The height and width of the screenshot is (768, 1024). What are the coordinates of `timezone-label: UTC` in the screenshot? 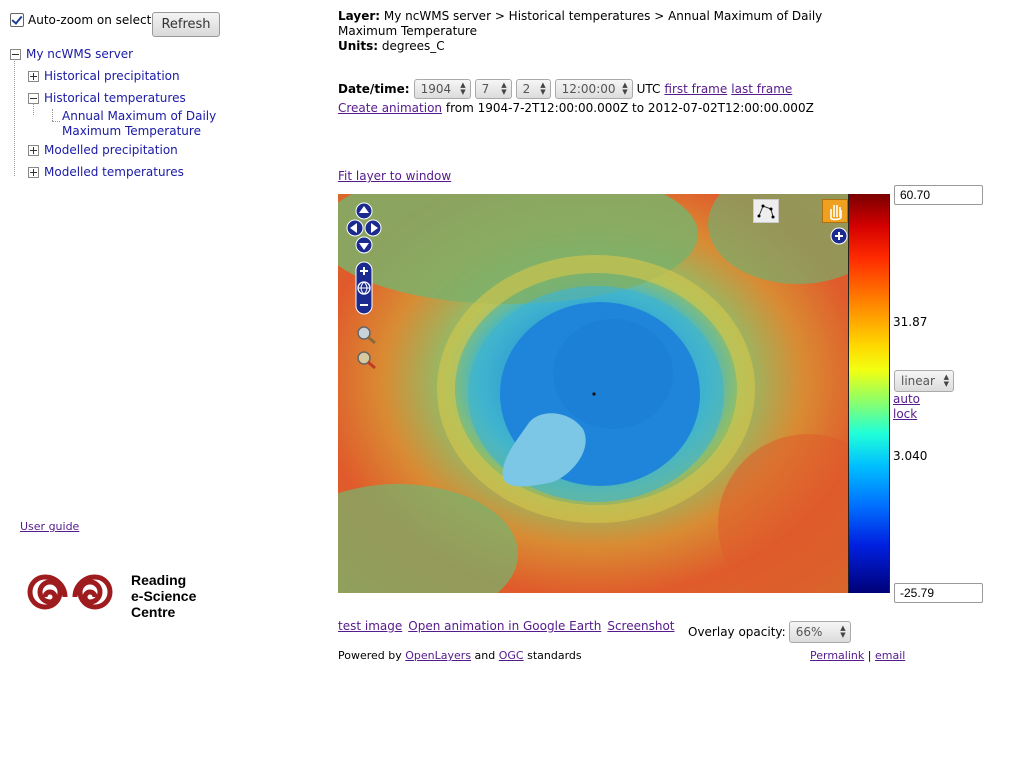 It's located at (648, 89).